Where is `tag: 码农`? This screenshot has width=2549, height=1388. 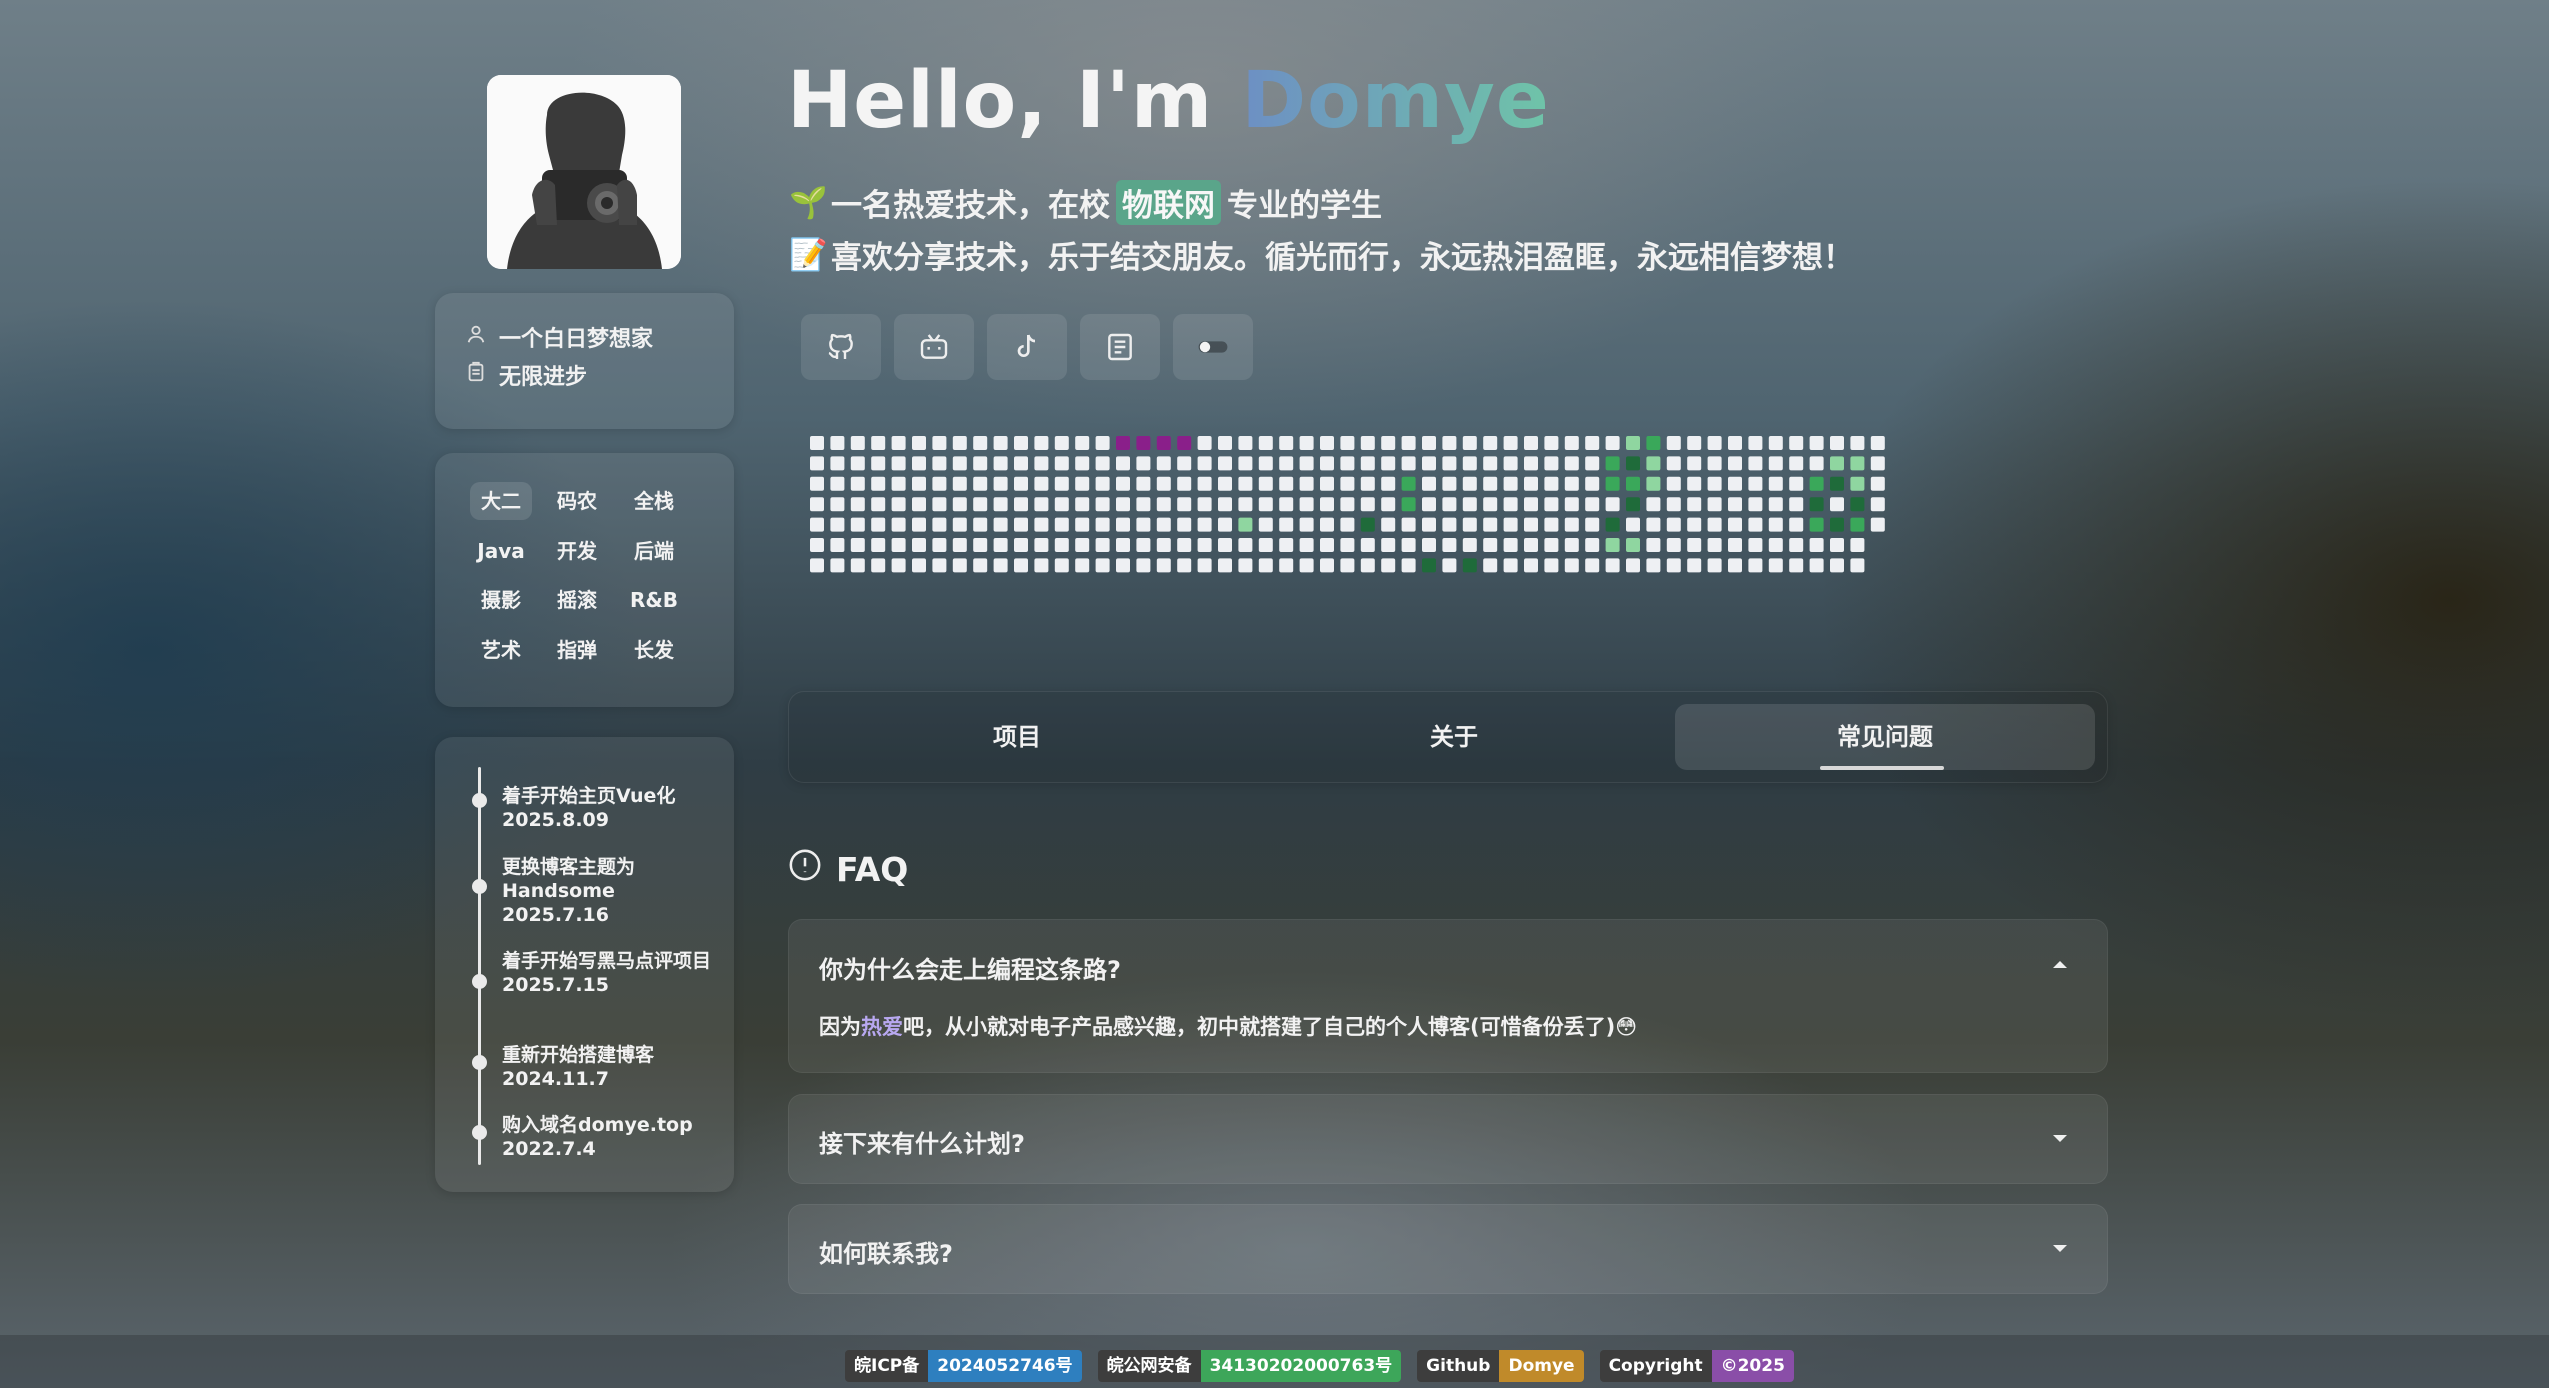 tag: 码农 is located at coordinates (577, 501).